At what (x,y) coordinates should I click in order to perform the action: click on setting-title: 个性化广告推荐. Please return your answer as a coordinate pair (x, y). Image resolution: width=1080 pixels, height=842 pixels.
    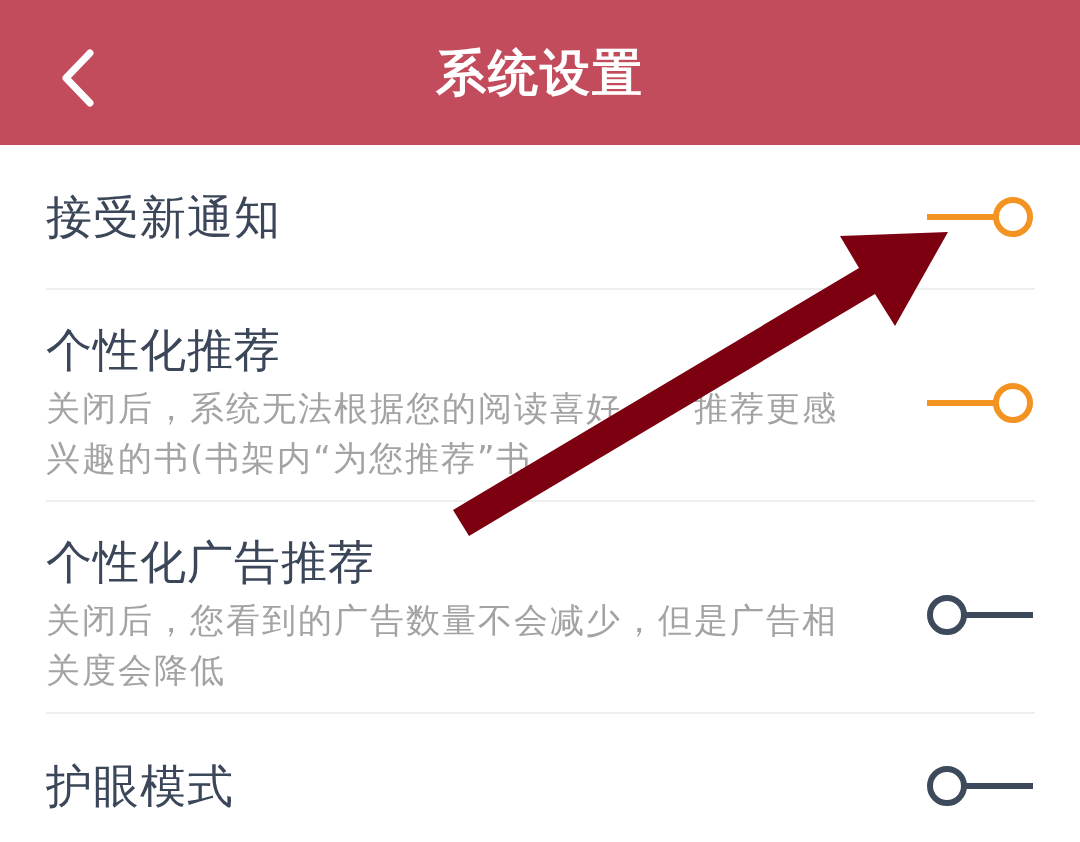
    Looking at the image, I should click on (211, 562).